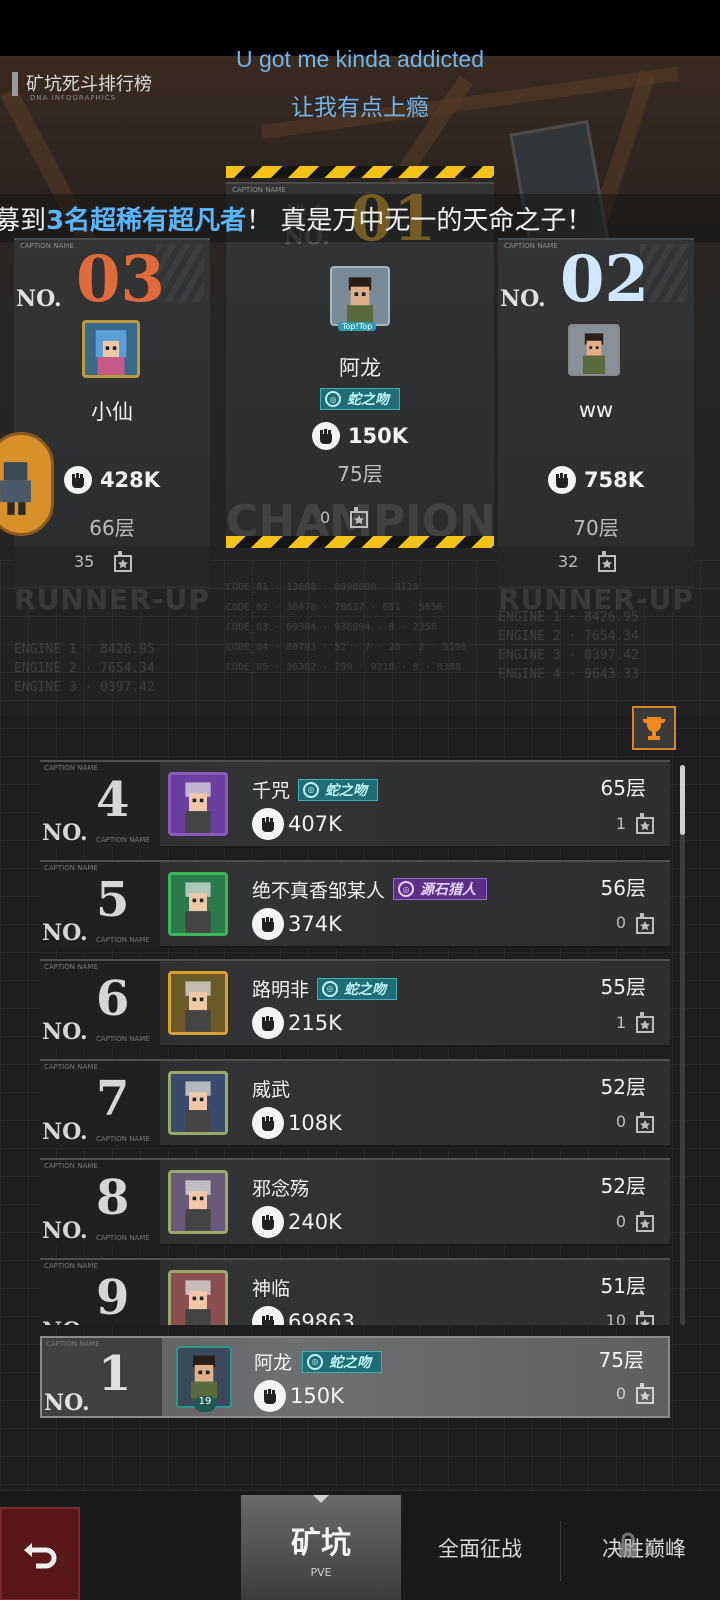  Describe the element at coordinates (682, 800) in the screenshot. I see `list-scrollbar-thumb` at that location.